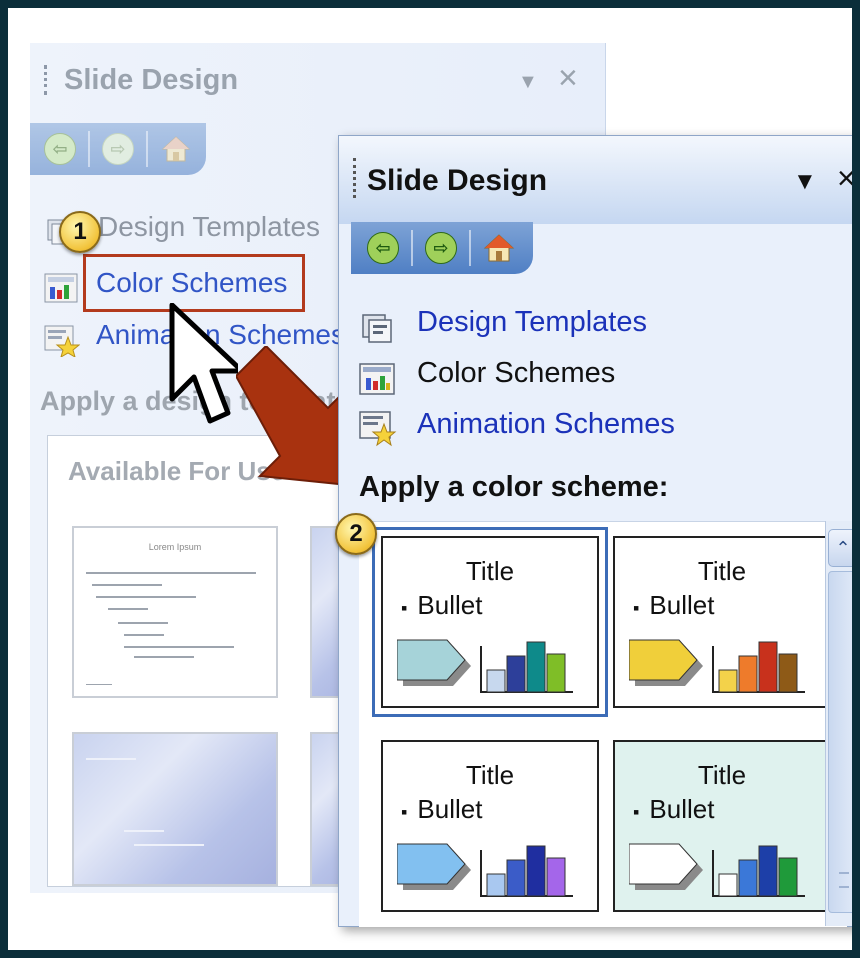 The image size is (860, 958). What do you see at coordinates (356, 534) in the screenshot?
I see `step-2-badge: 2` at bounding box center [356, 534].